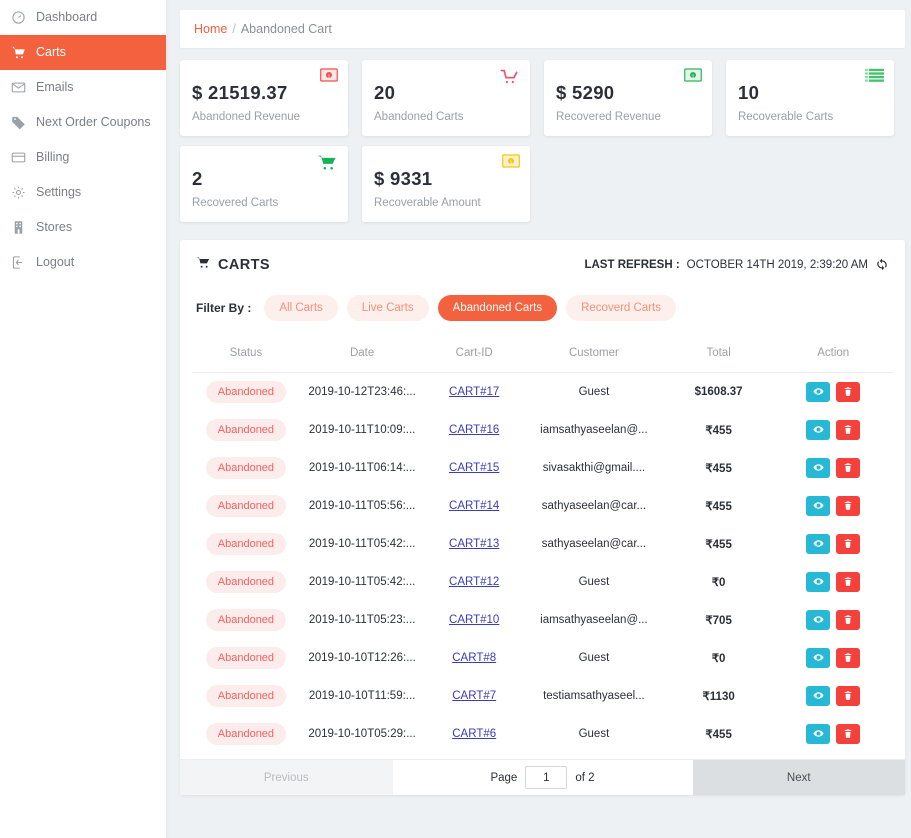 This screenshot has width=911, height=838. I want to click on sync-icon, so click(882, 265).